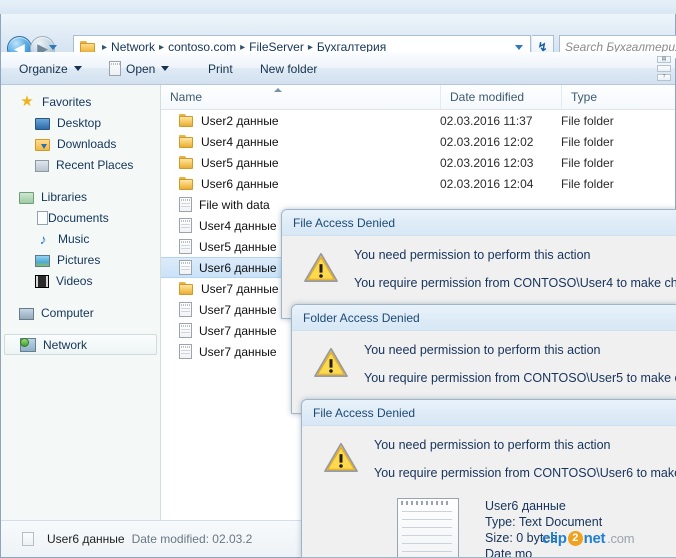 This screenshot has height=558, width=676. Describe the element at coordinates (509, 552) in the screenshot. I see `file-detail-date: Date mo` at that location.